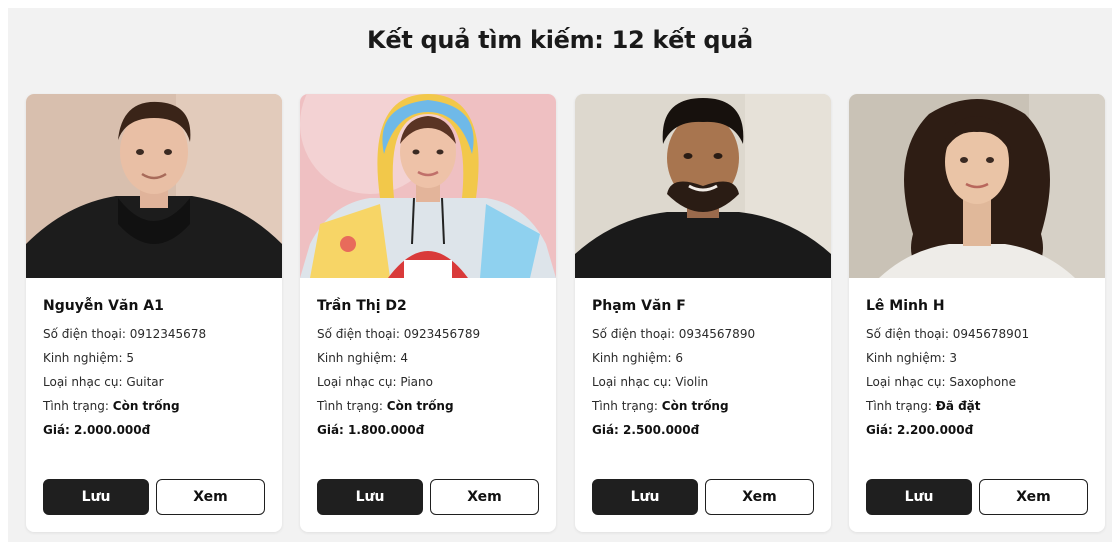 The width and height of the screenshot is (1120, 542). What do you see at coordinates (158, 430) in the screenshot?
I see `price-line: Giá: 2.000.000đ` at bounding box center [158, 430].